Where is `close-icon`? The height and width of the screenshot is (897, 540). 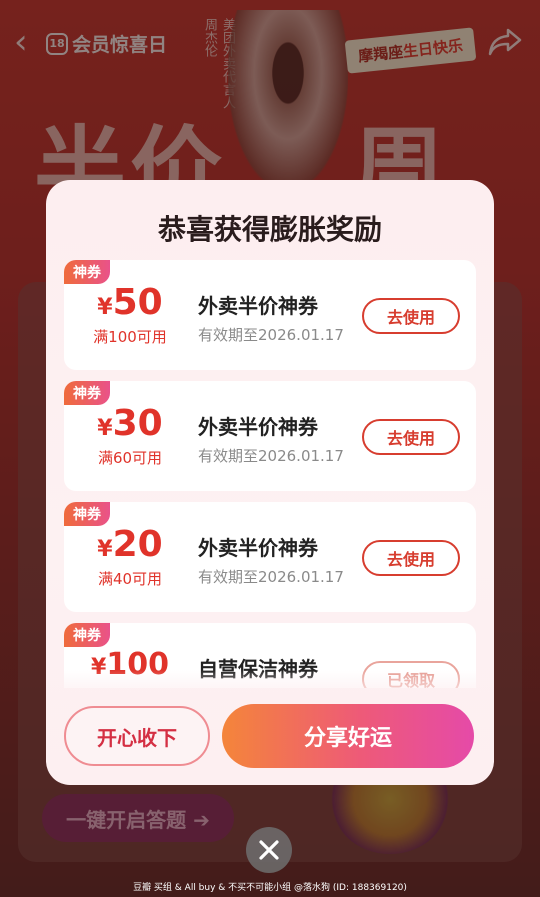
close-icon is located at coordinates (269, 850).